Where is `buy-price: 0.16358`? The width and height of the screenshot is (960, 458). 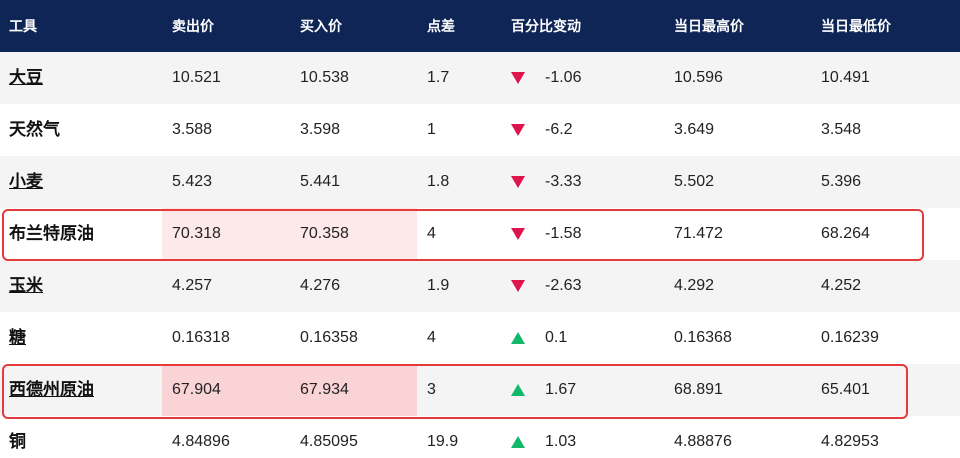 buy-price: 0.16358 is located at coordinates (329, 337).